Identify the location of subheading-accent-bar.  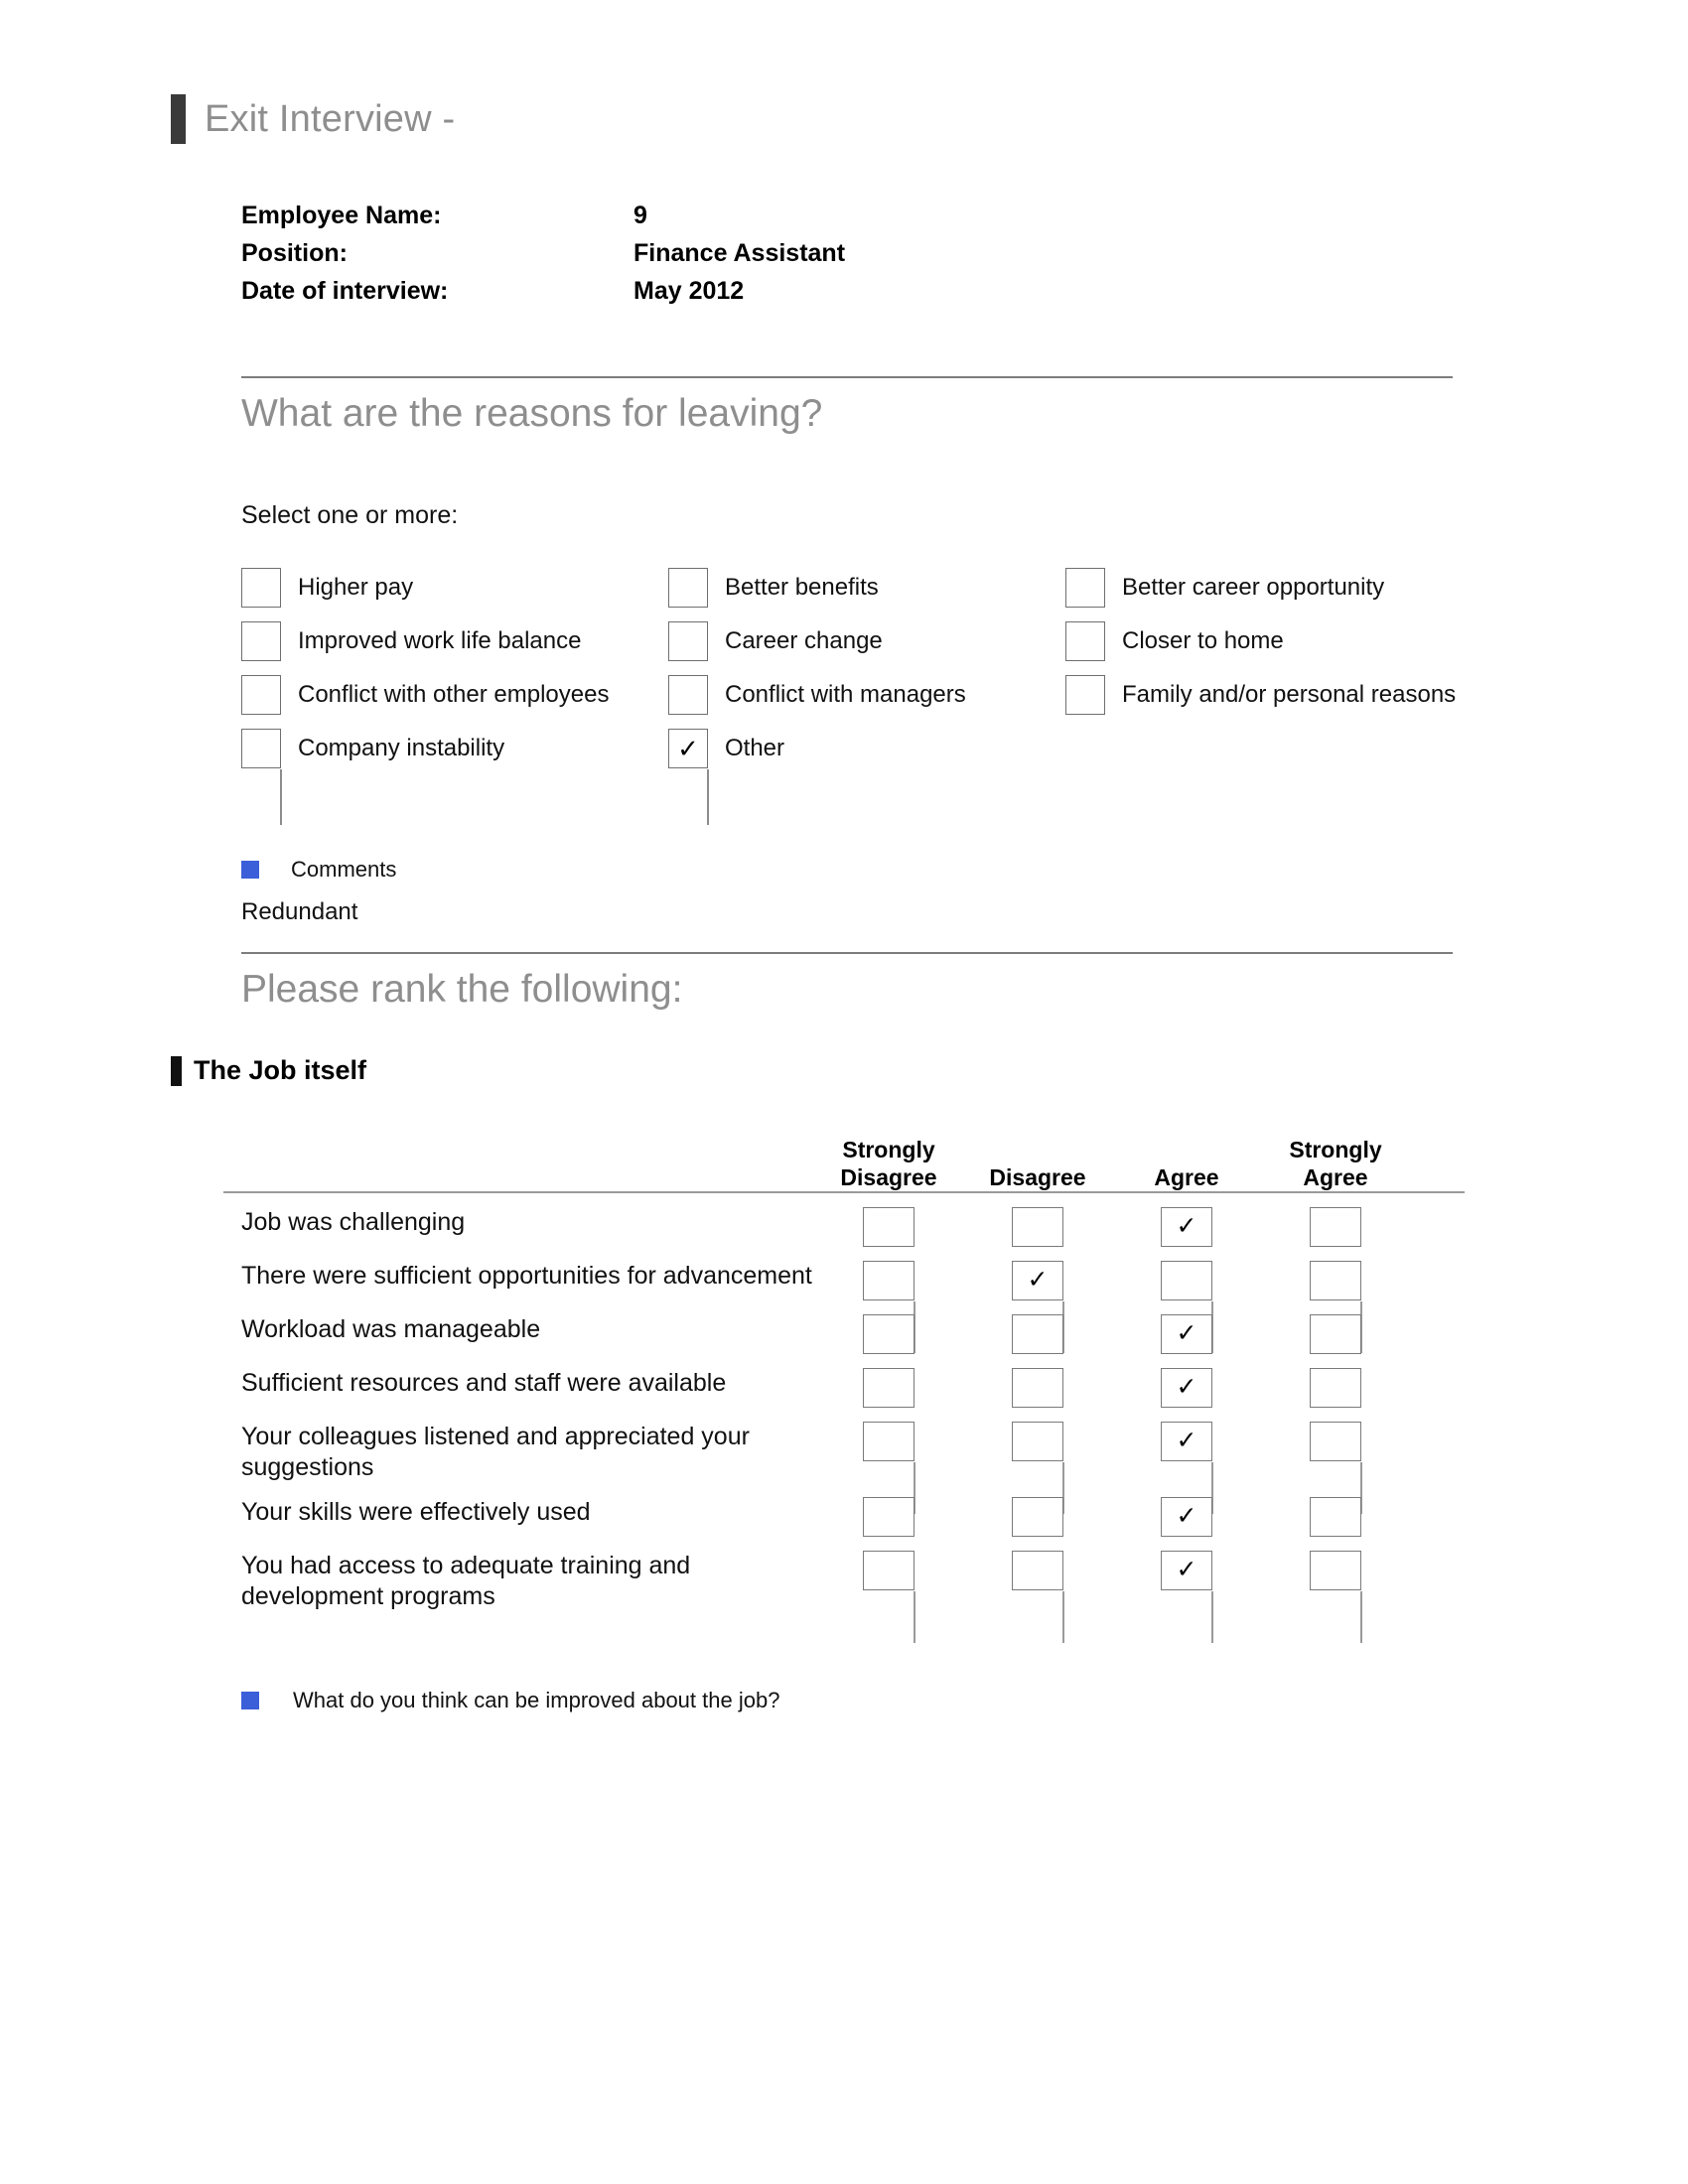
(176, 1070).